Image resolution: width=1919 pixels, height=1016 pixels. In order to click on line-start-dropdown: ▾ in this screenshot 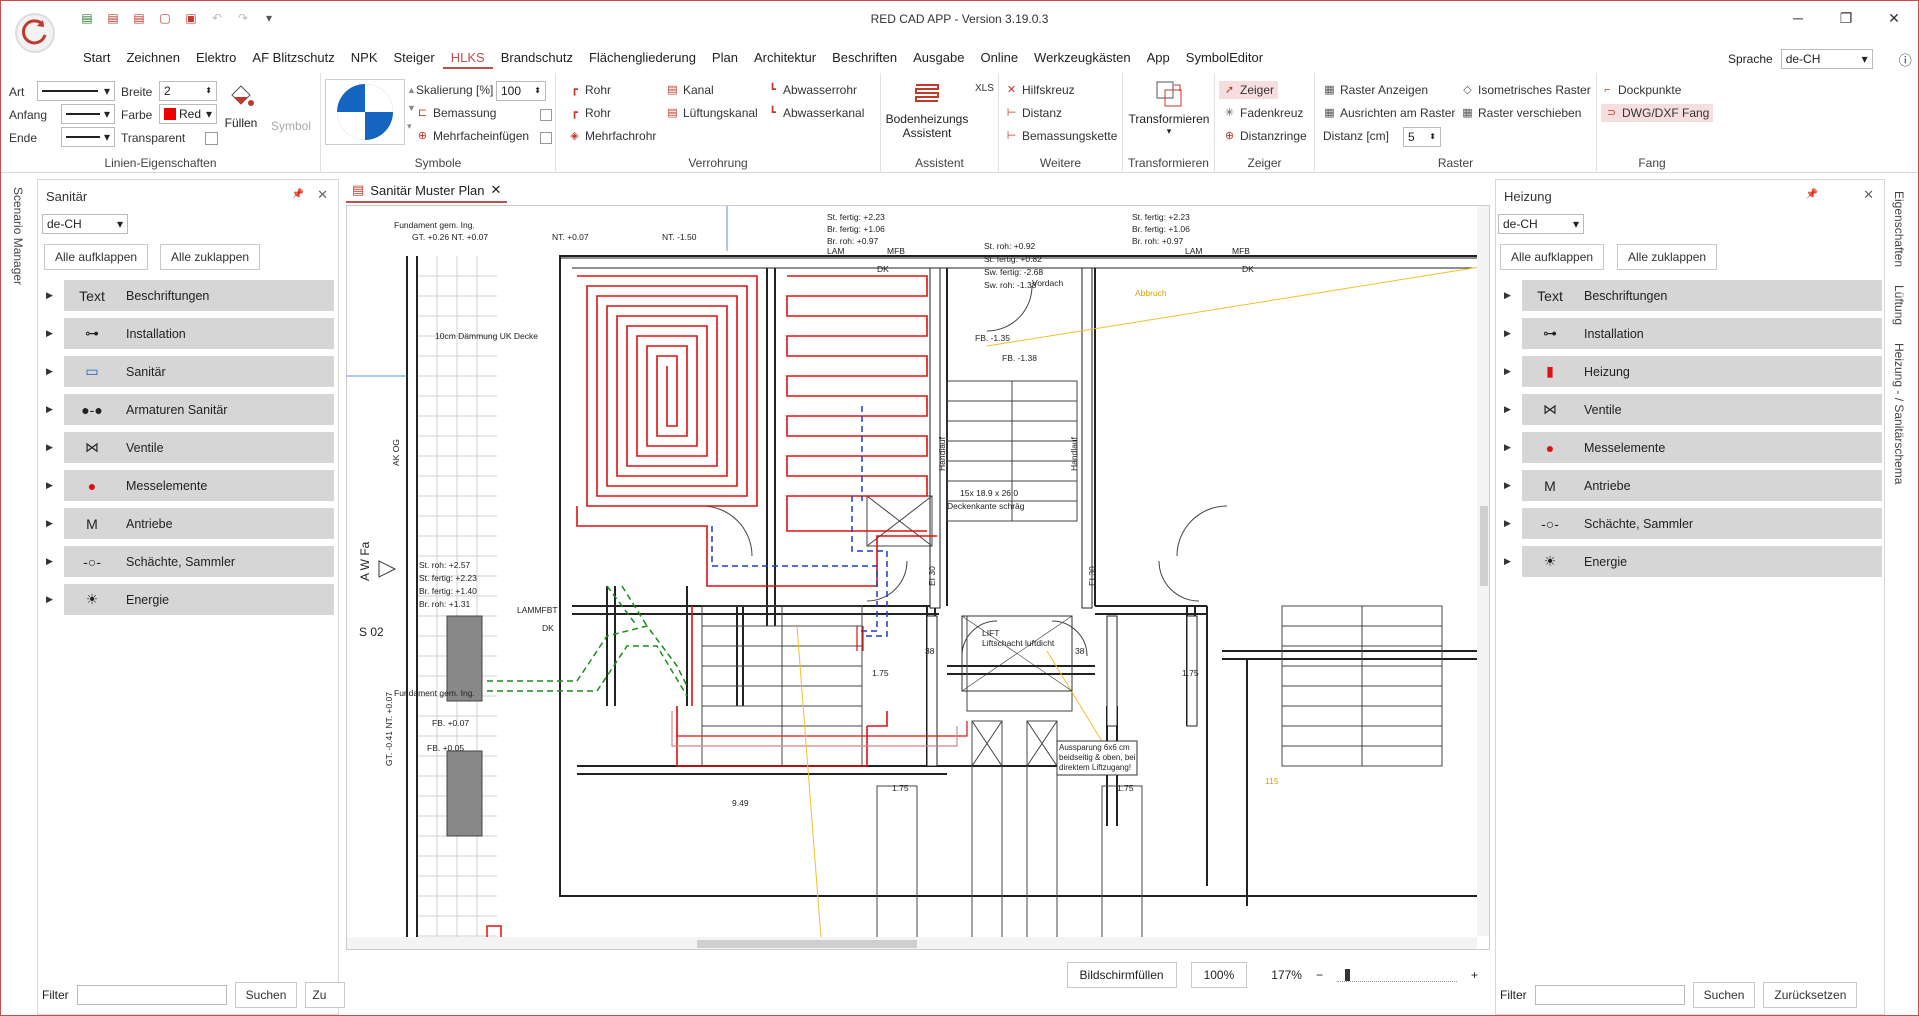, I will do `click(88, 114)`.